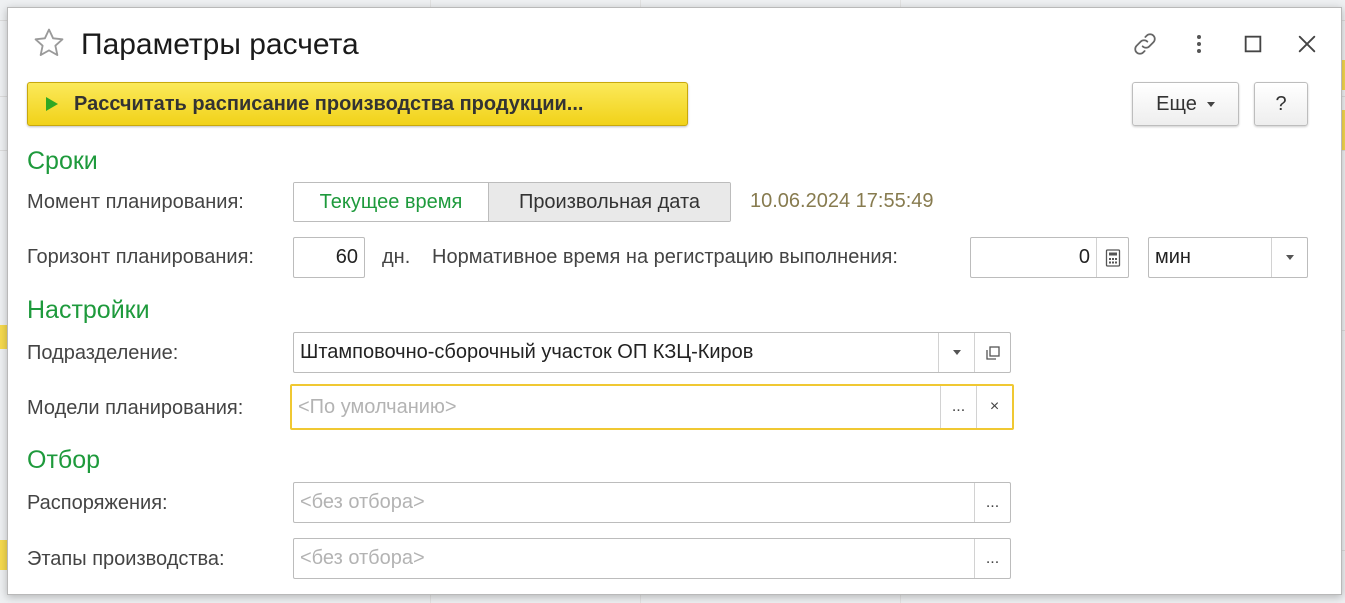 Image resolution: width=1345 pixels, height=603 pixels. Describe the element at coordinates (62, 161) in the screenshot. I see `section-terms: Сроки` at that location.